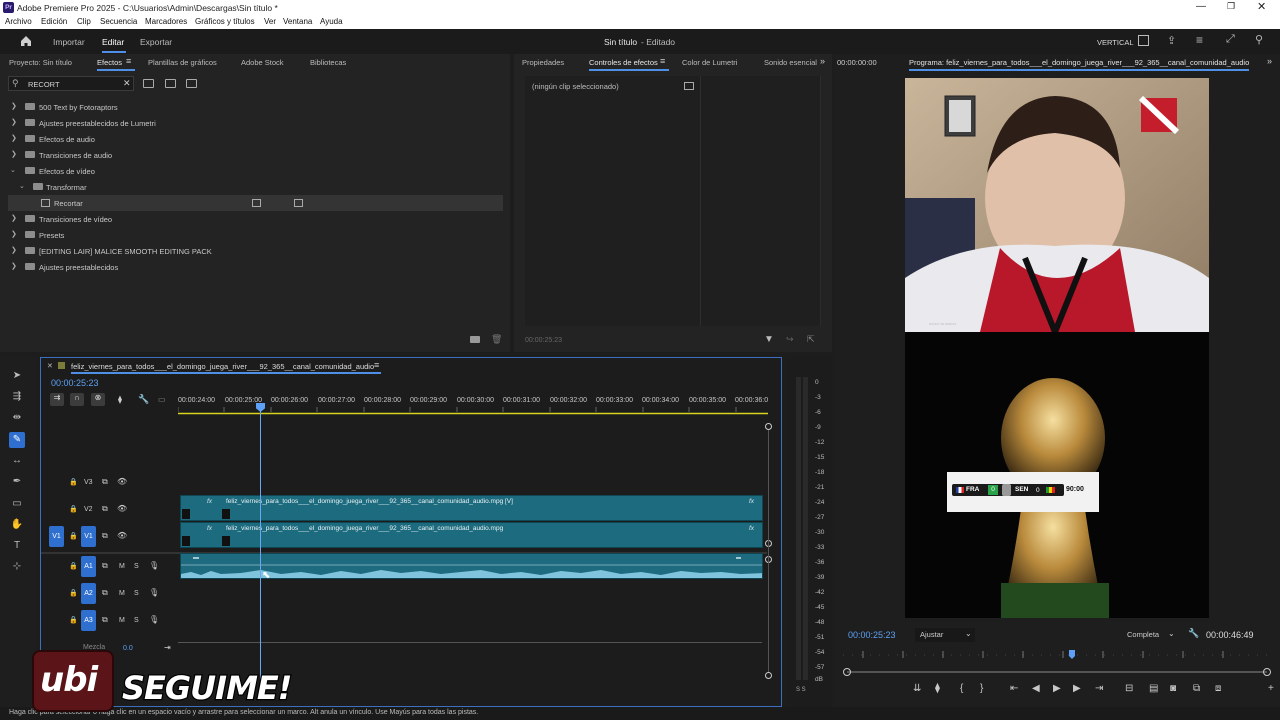  What do you see at coordinates (167, 647) in the screenshot?
I see `mix-go-to-end-icon: ⇥` at bounding box center [167, 647].